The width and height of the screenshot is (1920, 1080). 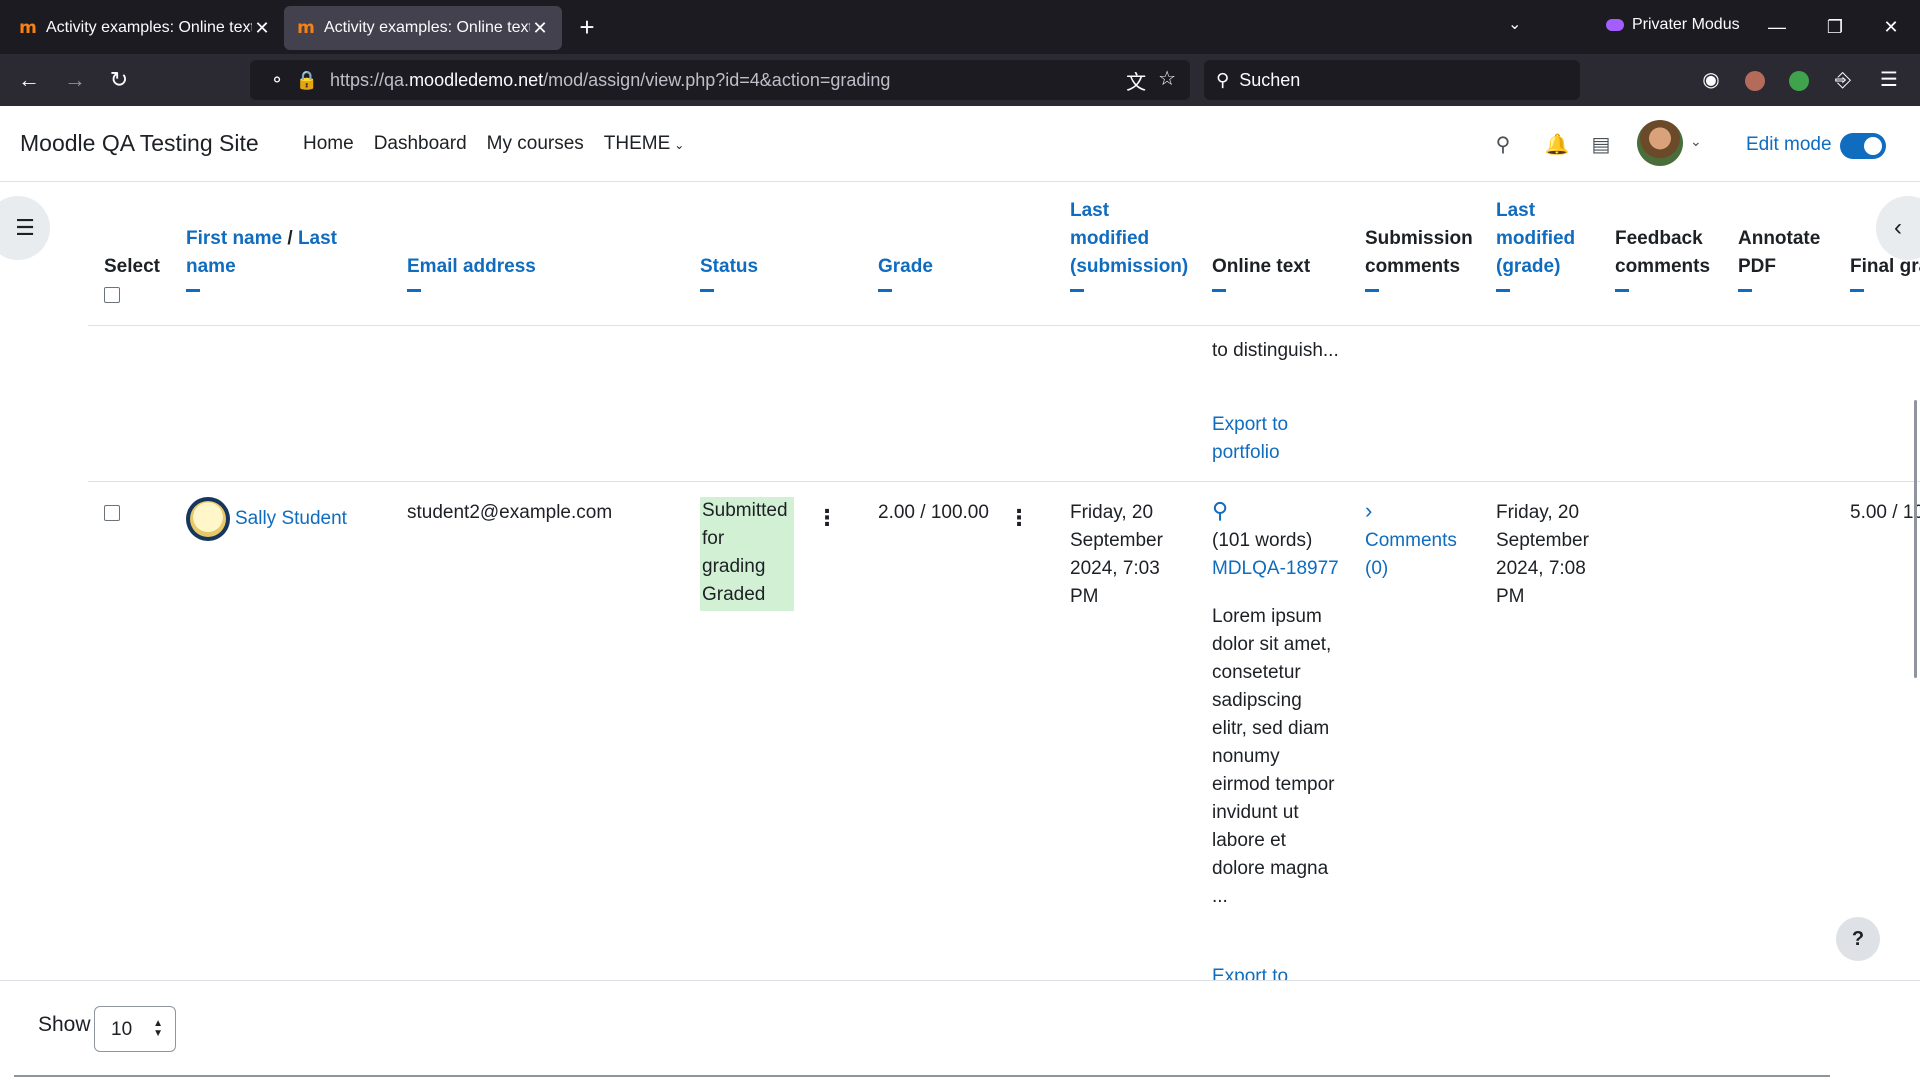 What do you see at coordinates (1660, 143) in the screenshot?
I see `avatar` at bounding box center [1660, 143].